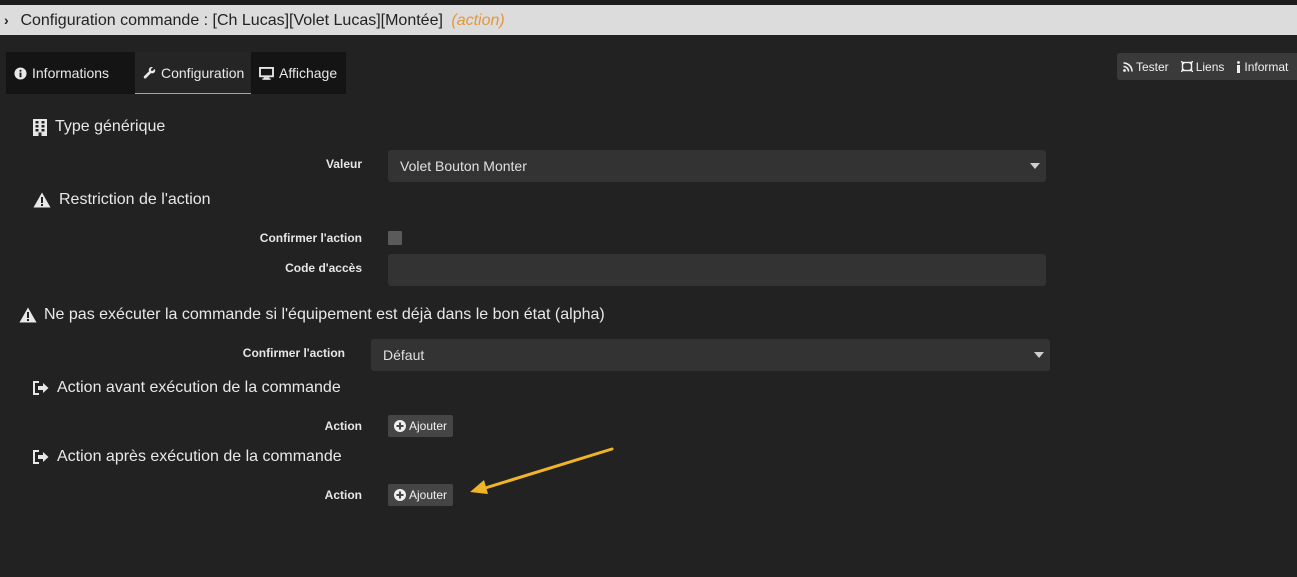 This screenshot has width=1297, height=577. Describe the element at coordinates (20, 73) in the screenshot. I see `info-circle-icon` at that location.